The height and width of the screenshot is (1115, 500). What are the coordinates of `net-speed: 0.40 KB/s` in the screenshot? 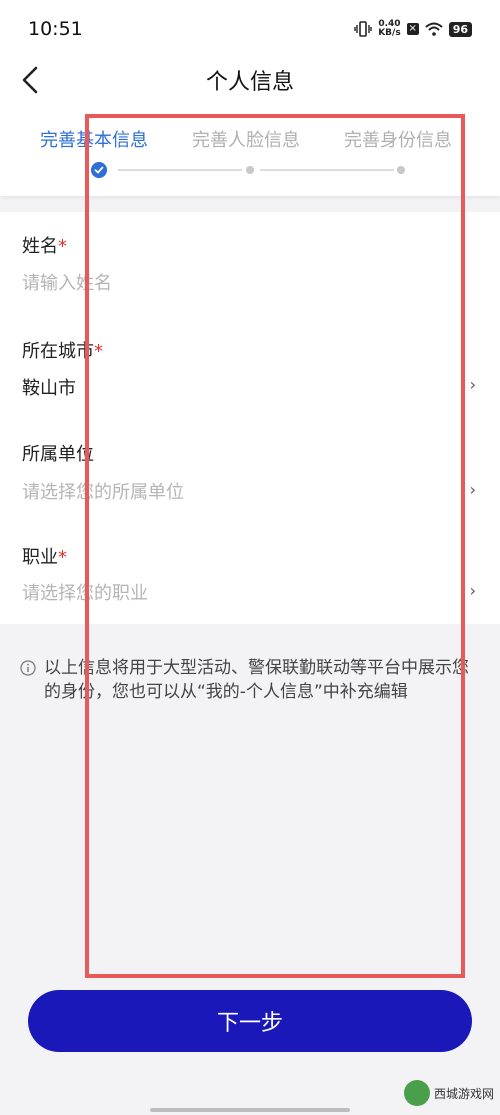 It's located at (389, 29).